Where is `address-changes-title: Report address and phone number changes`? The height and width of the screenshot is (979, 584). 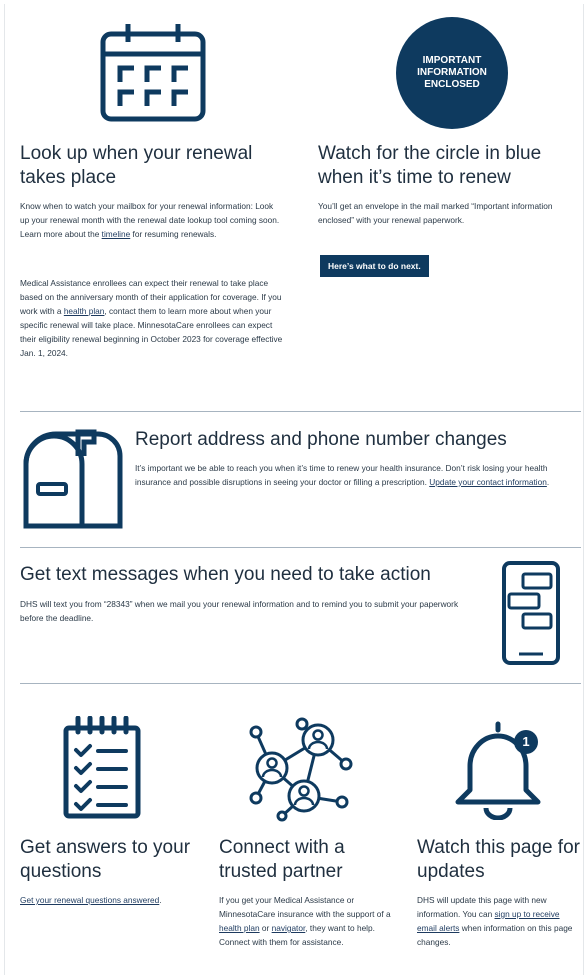 address-changes-title: Report address and phone number changes is located at coordinates (321, 439).